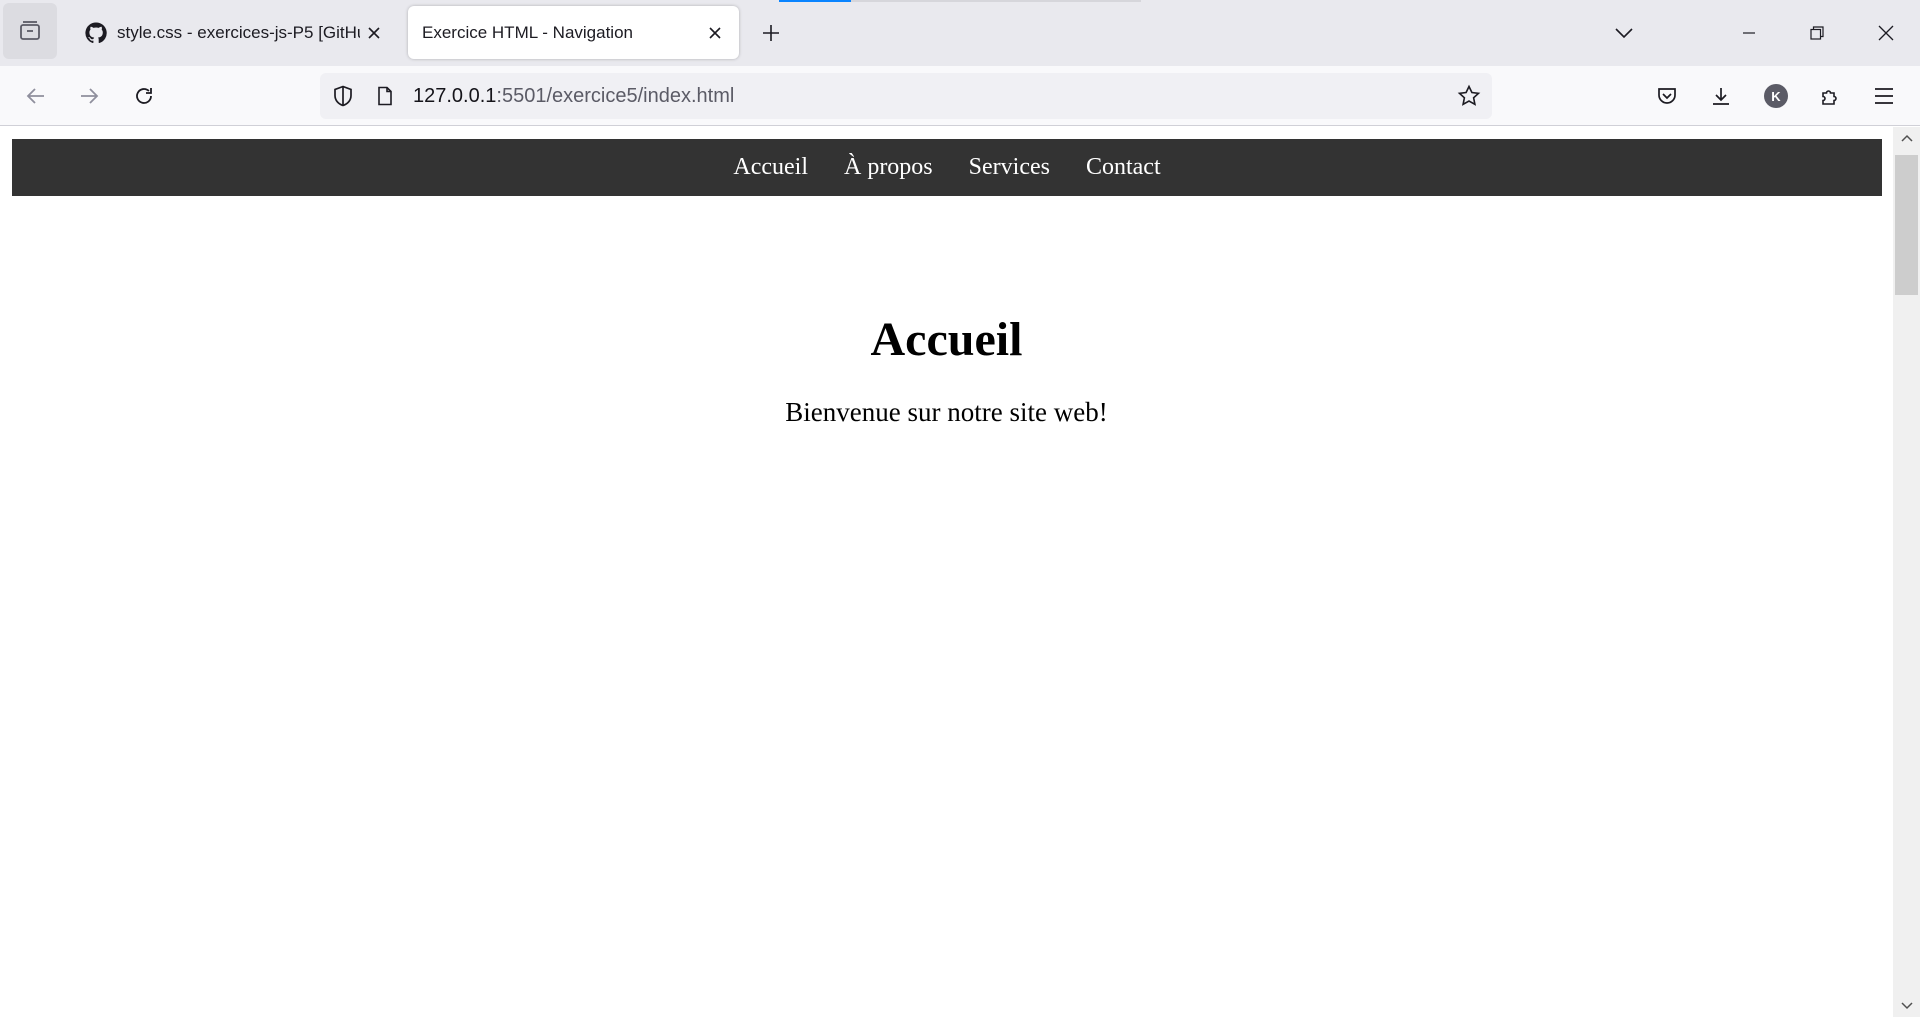 The image size is (1920, 1017). What do you see at coordinates (96, 33) in the screenshot?
I see `github-icon` at bounding box center [96, 33].